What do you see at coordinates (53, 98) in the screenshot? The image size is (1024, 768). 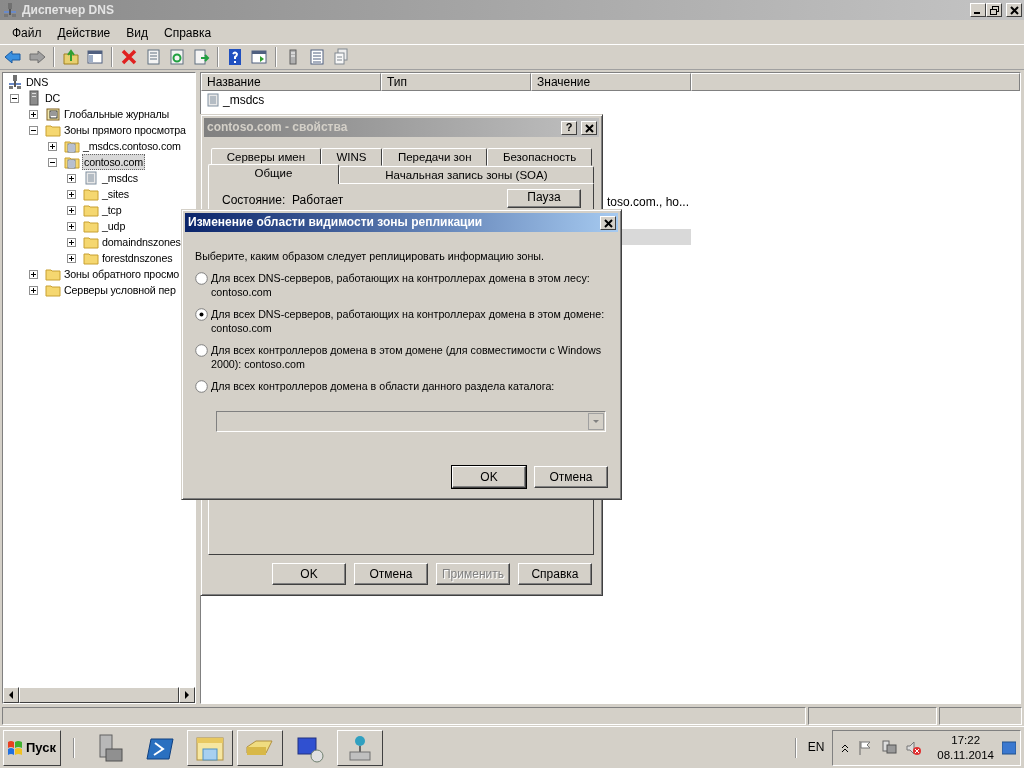 I see `tree-item: DC` at bounding box center [53, 98].